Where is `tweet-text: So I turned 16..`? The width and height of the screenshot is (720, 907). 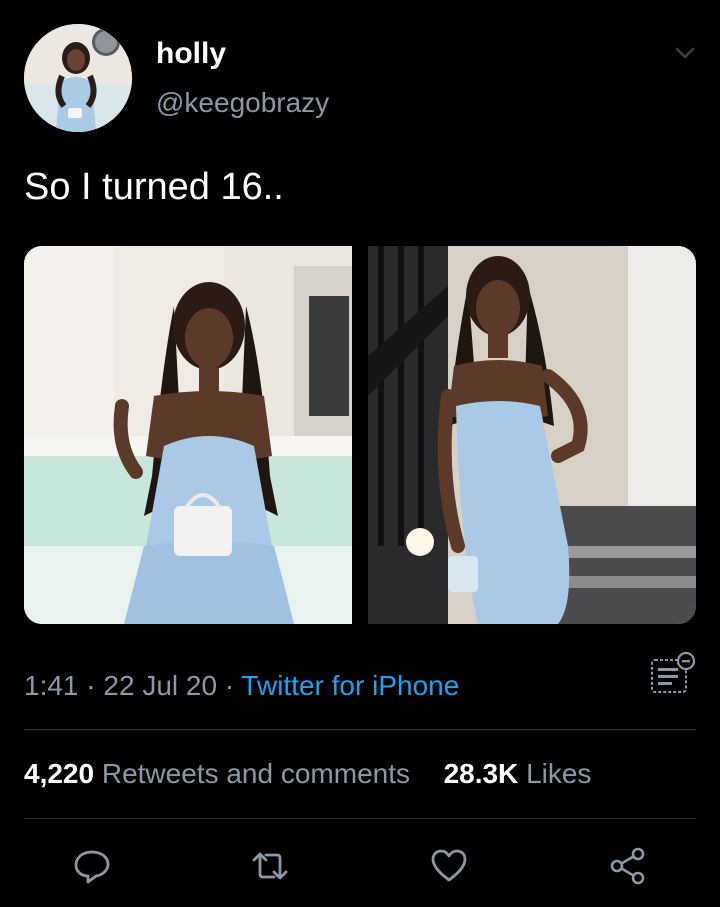
tweet-text: So I turned 16.. is located at coordinates (154, 187).